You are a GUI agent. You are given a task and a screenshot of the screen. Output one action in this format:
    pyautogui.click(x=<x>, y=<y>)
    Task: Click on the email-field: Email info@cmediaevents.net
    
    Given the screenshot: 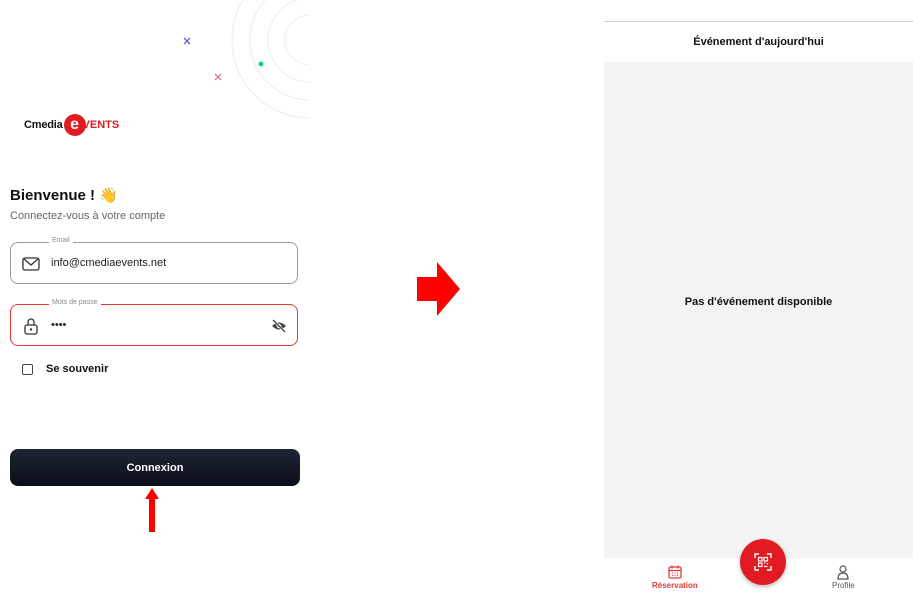 What is the action you would take?
    pyautogui.click(x=154, y=260)
    